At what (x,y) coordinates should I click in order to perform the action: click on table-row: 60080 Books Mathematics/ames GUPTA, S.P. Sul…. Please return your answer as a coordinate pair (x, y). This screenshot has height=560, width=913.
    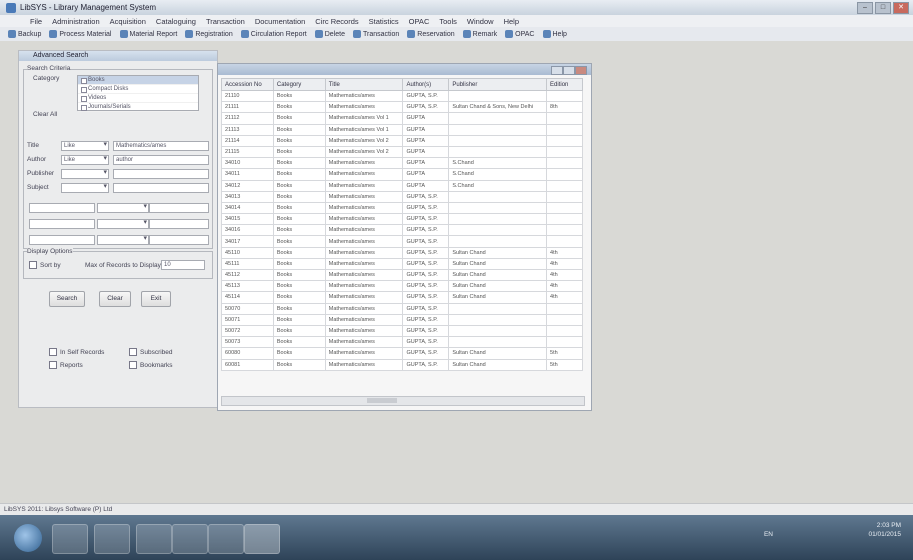
    Looking at the image, I should click on (402, 353).